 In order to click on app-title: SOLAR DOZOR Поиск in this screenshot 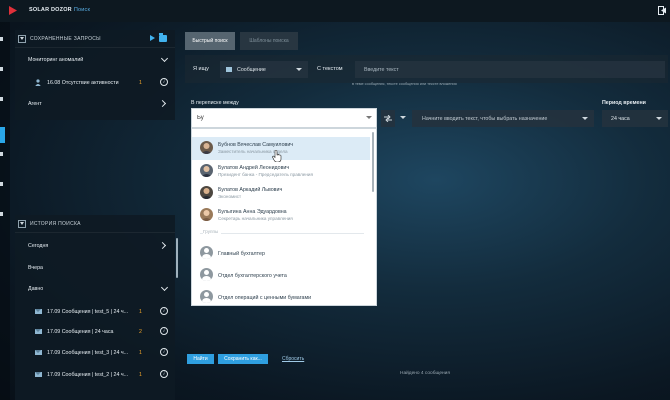, I will do `click(59, 10)`.